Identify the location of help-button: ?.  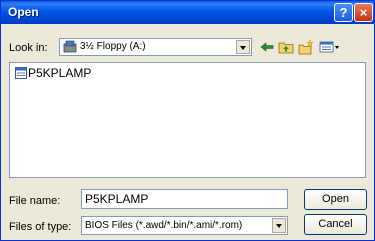
(343, 12).